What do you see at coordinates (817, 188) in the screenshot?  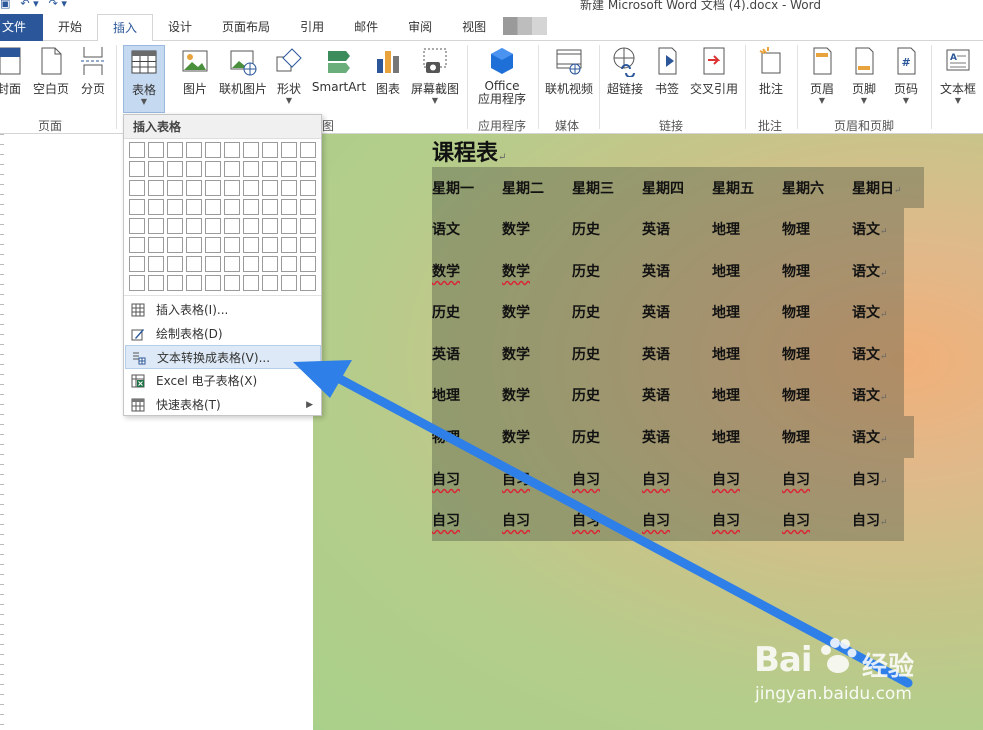 I see `table-cell: 星期六` at bounding box center [817, 188].